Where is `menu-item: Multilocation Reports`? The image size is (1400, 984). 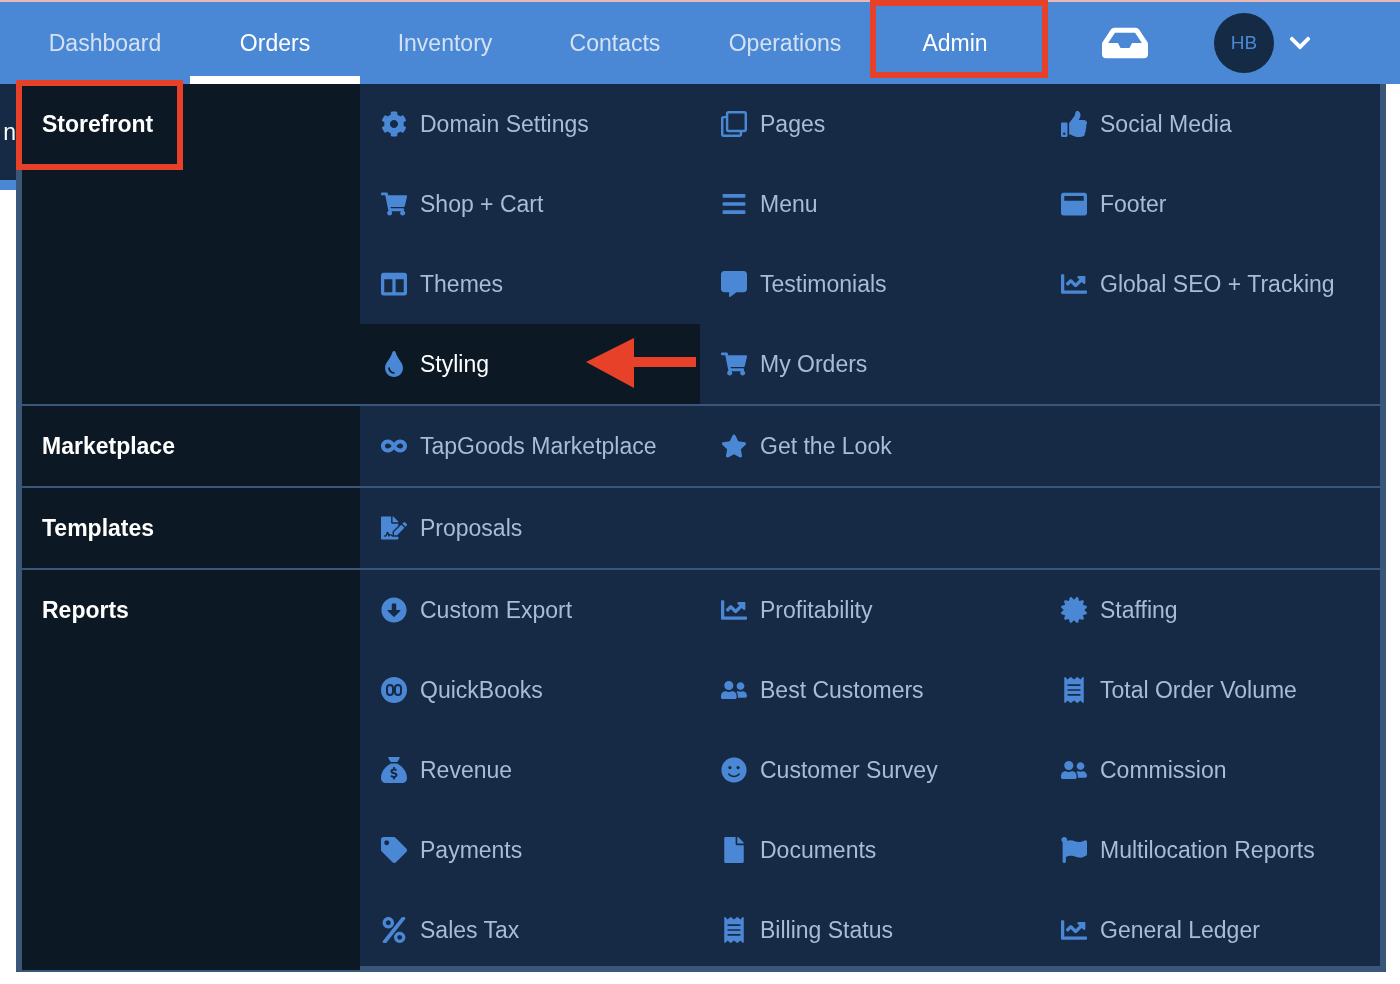
menu-item: Multilocation Reports is located at coordinates (1210, 850).